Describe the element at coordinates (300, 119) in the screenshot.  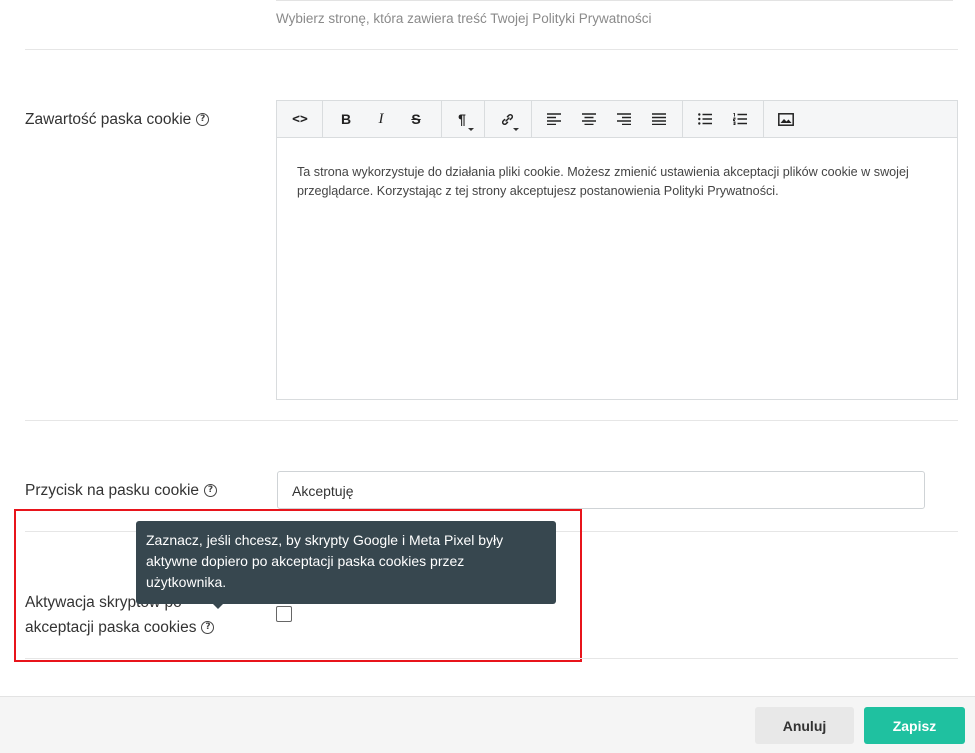
I see `code-view-button: <>` at that location.